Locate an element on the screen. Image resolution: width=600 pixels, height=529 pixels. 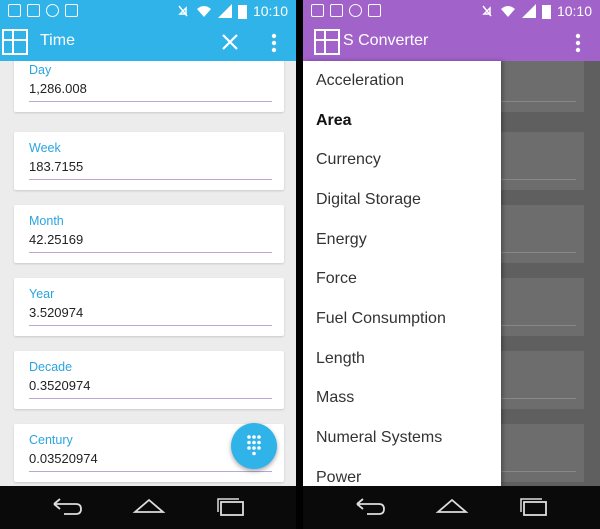
close-icon is located at coordinates (230, 42).